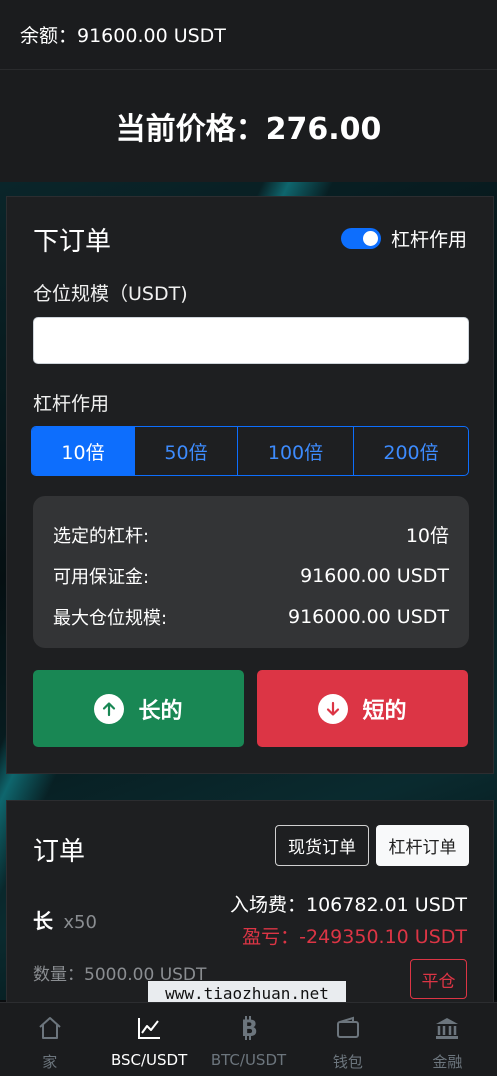 The width and height of the screenshot is (497, 1076). I want to click on max-position-label: 最大仓位规模:, so click(110, 618).